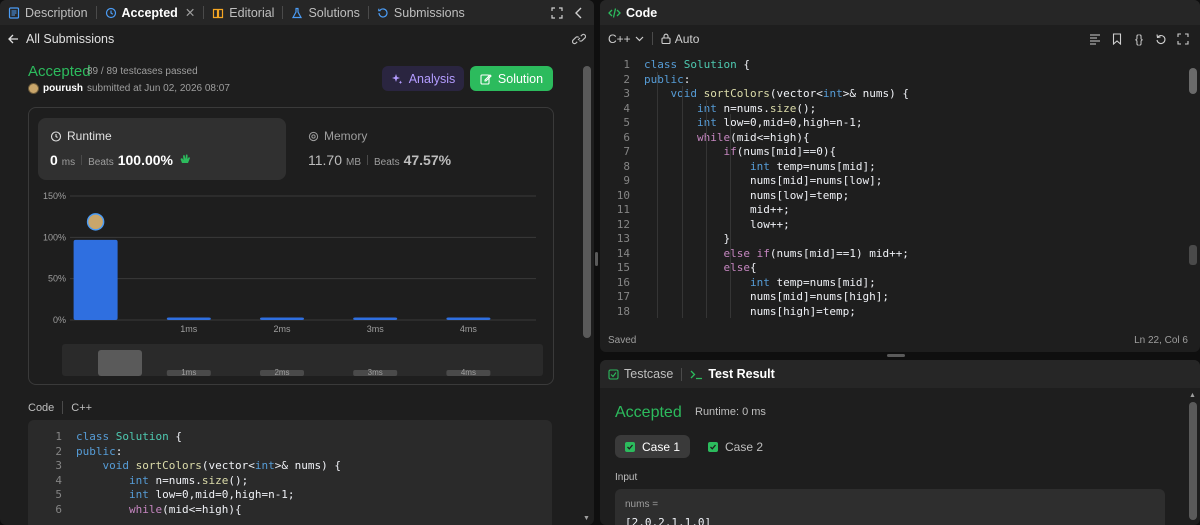 The width and height of the screenshot is (1200, 525). Describe the element at coordinates (626, 180) in the screenshot. I see `line-number: 9` at that location.